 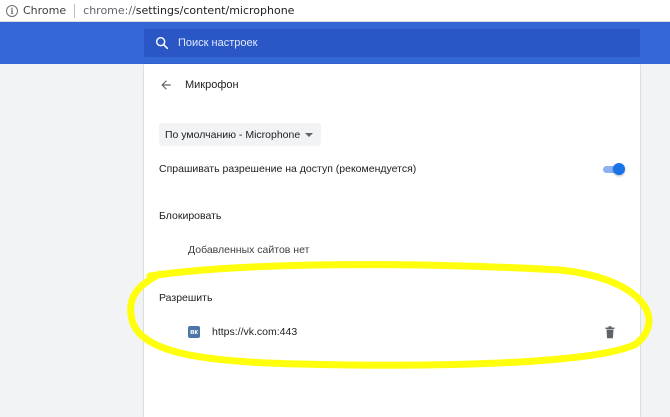 I want to click on info-icon: i, so click(x=12, y=10).